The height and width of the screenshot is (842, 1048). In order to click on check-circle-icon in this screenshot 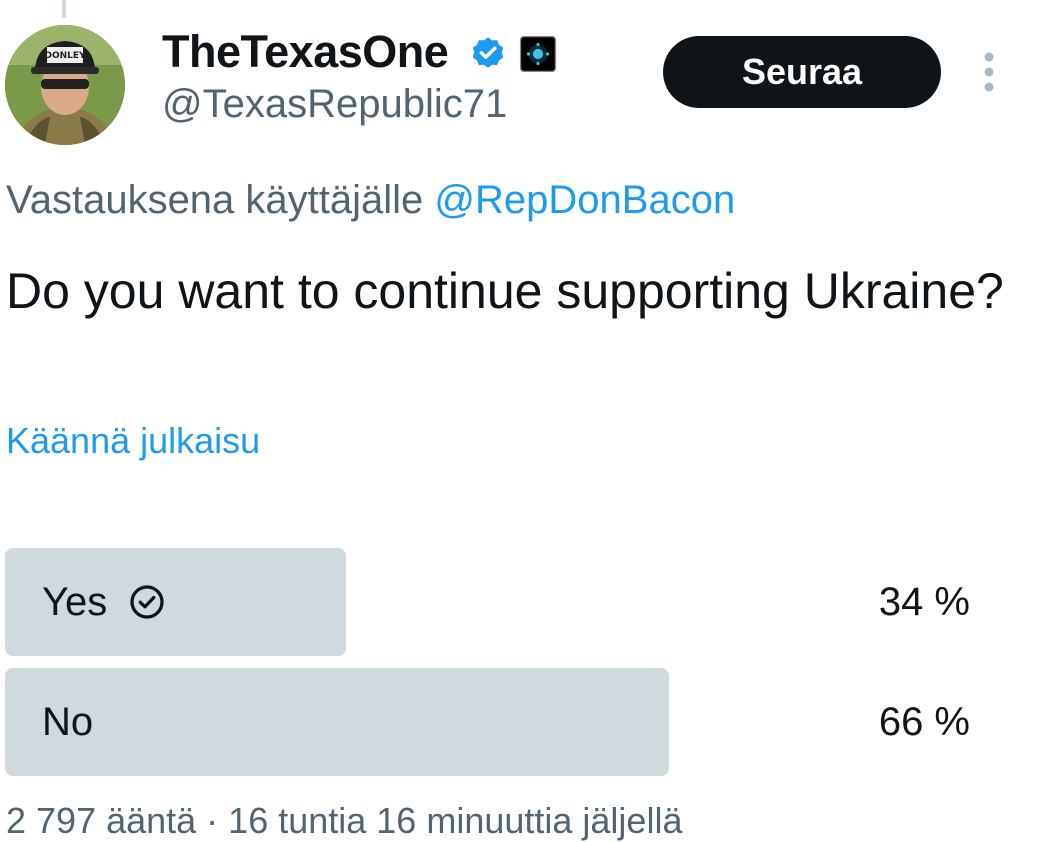, I will do `click(147, 602)`.